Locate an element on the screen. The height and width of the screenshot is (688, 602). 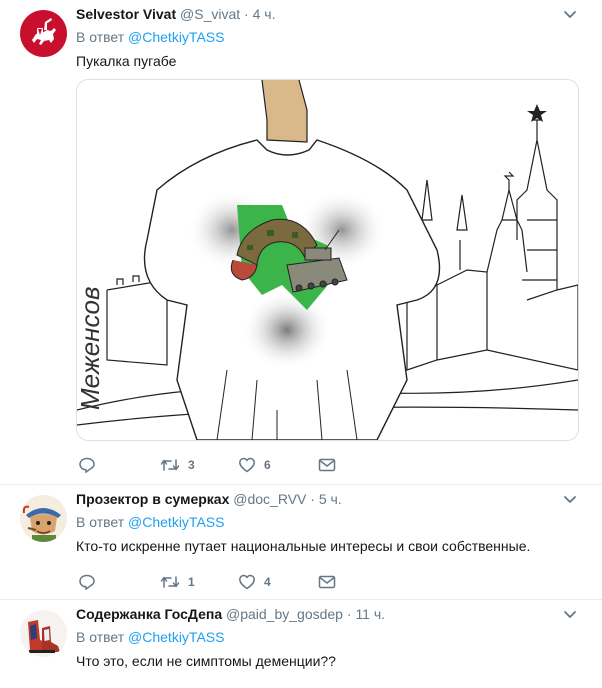
artist-signature: Меженсов is located at coordinates (91, 348).